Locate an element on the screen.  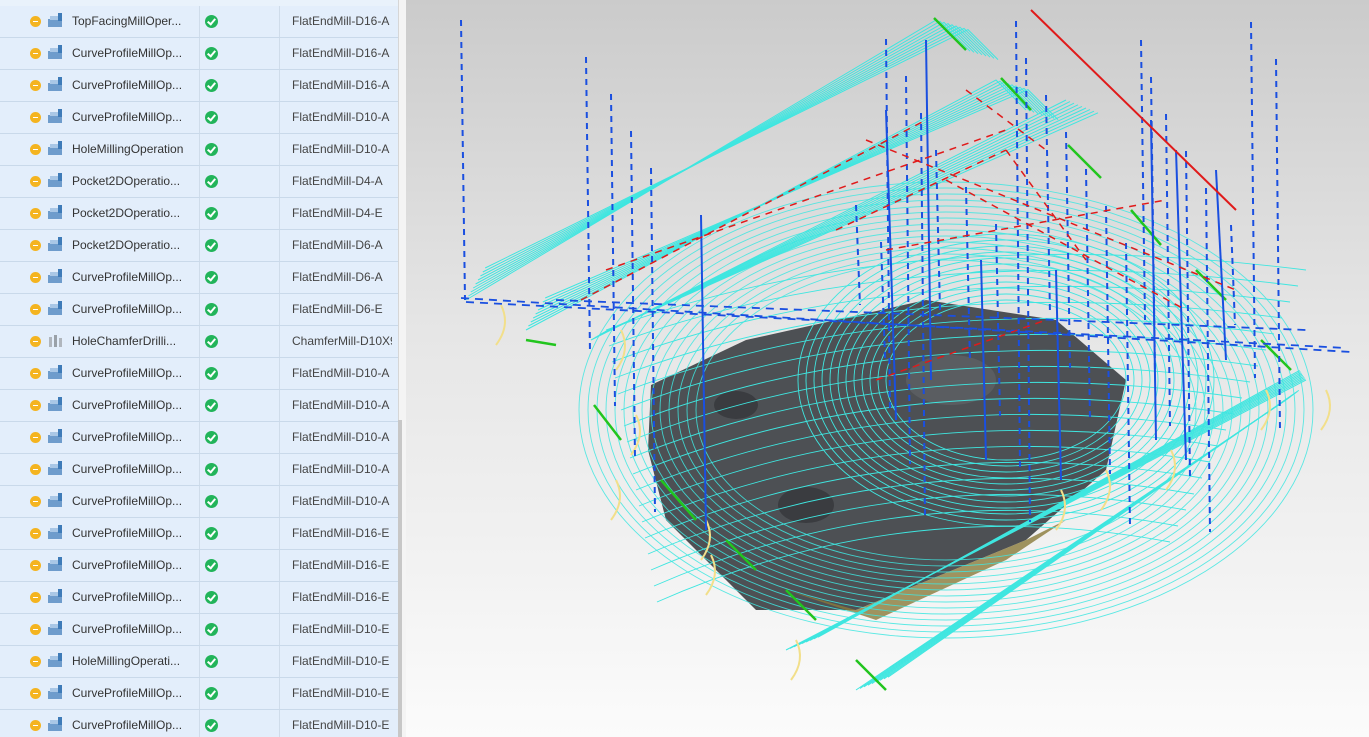
operation-row: CurveProfileMillOp... FlatEndMill-D6-E is located at coordinates (199, 310).